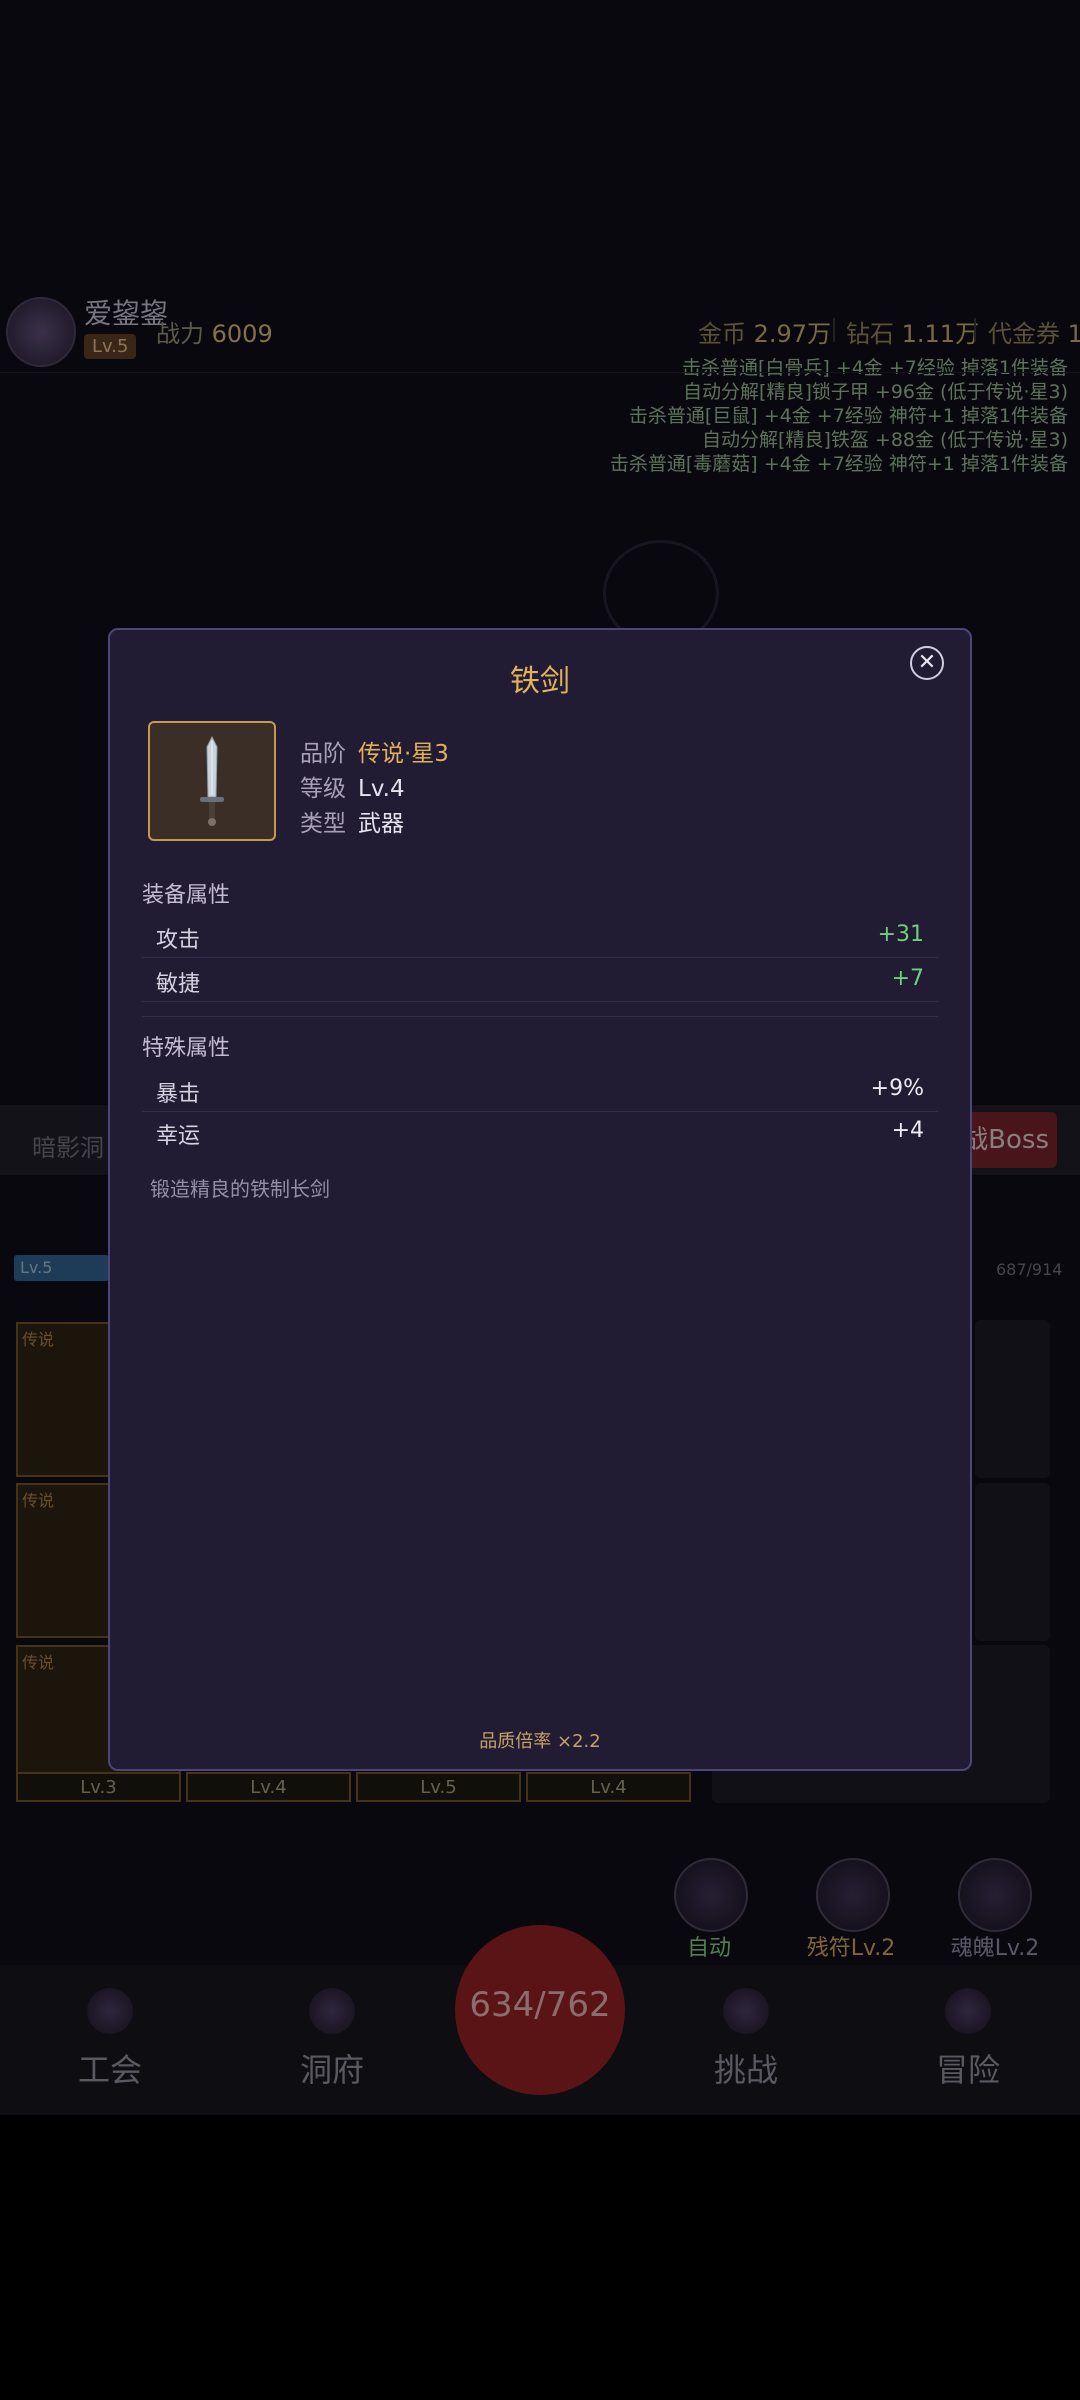 The height and width of the screenshot is (2400, 1080). What do you see at coordinates (540, 1090) in the screenshot?
I see `stat-row: 暴击 +9%` at bounding box center [540, 1090].